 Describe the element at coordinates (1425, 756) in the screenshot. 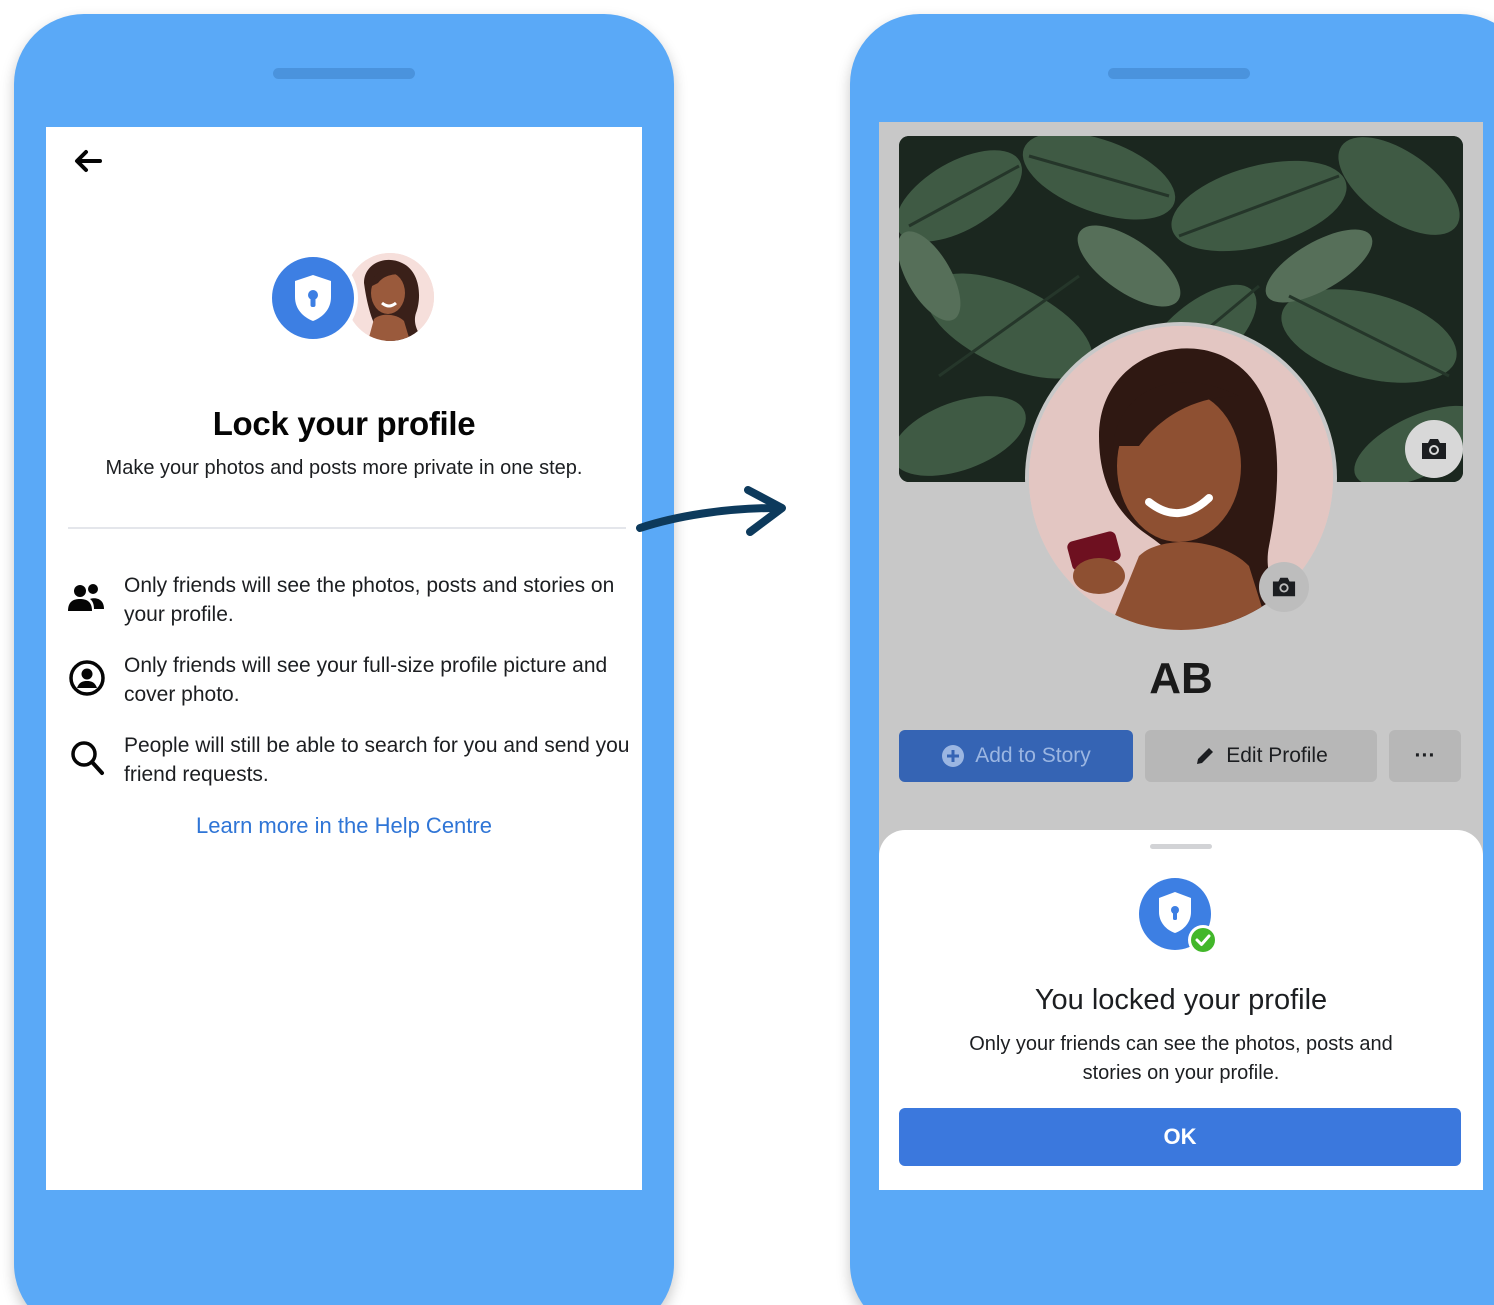

I see `more-options-button: ···` at that location.